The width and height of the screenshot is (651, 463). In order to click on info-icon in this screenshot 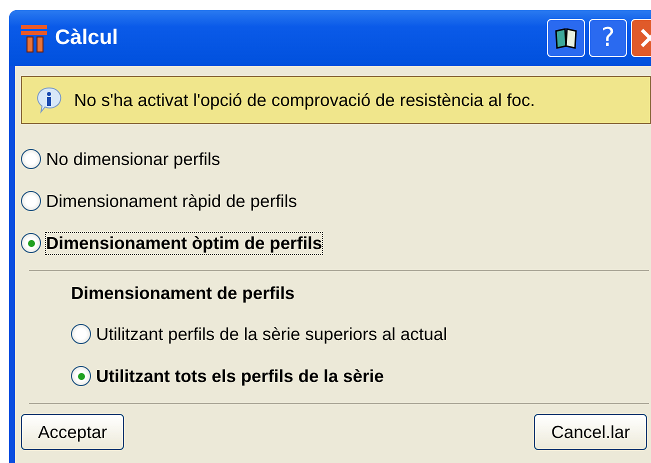, I will do `click(49, 100)`.